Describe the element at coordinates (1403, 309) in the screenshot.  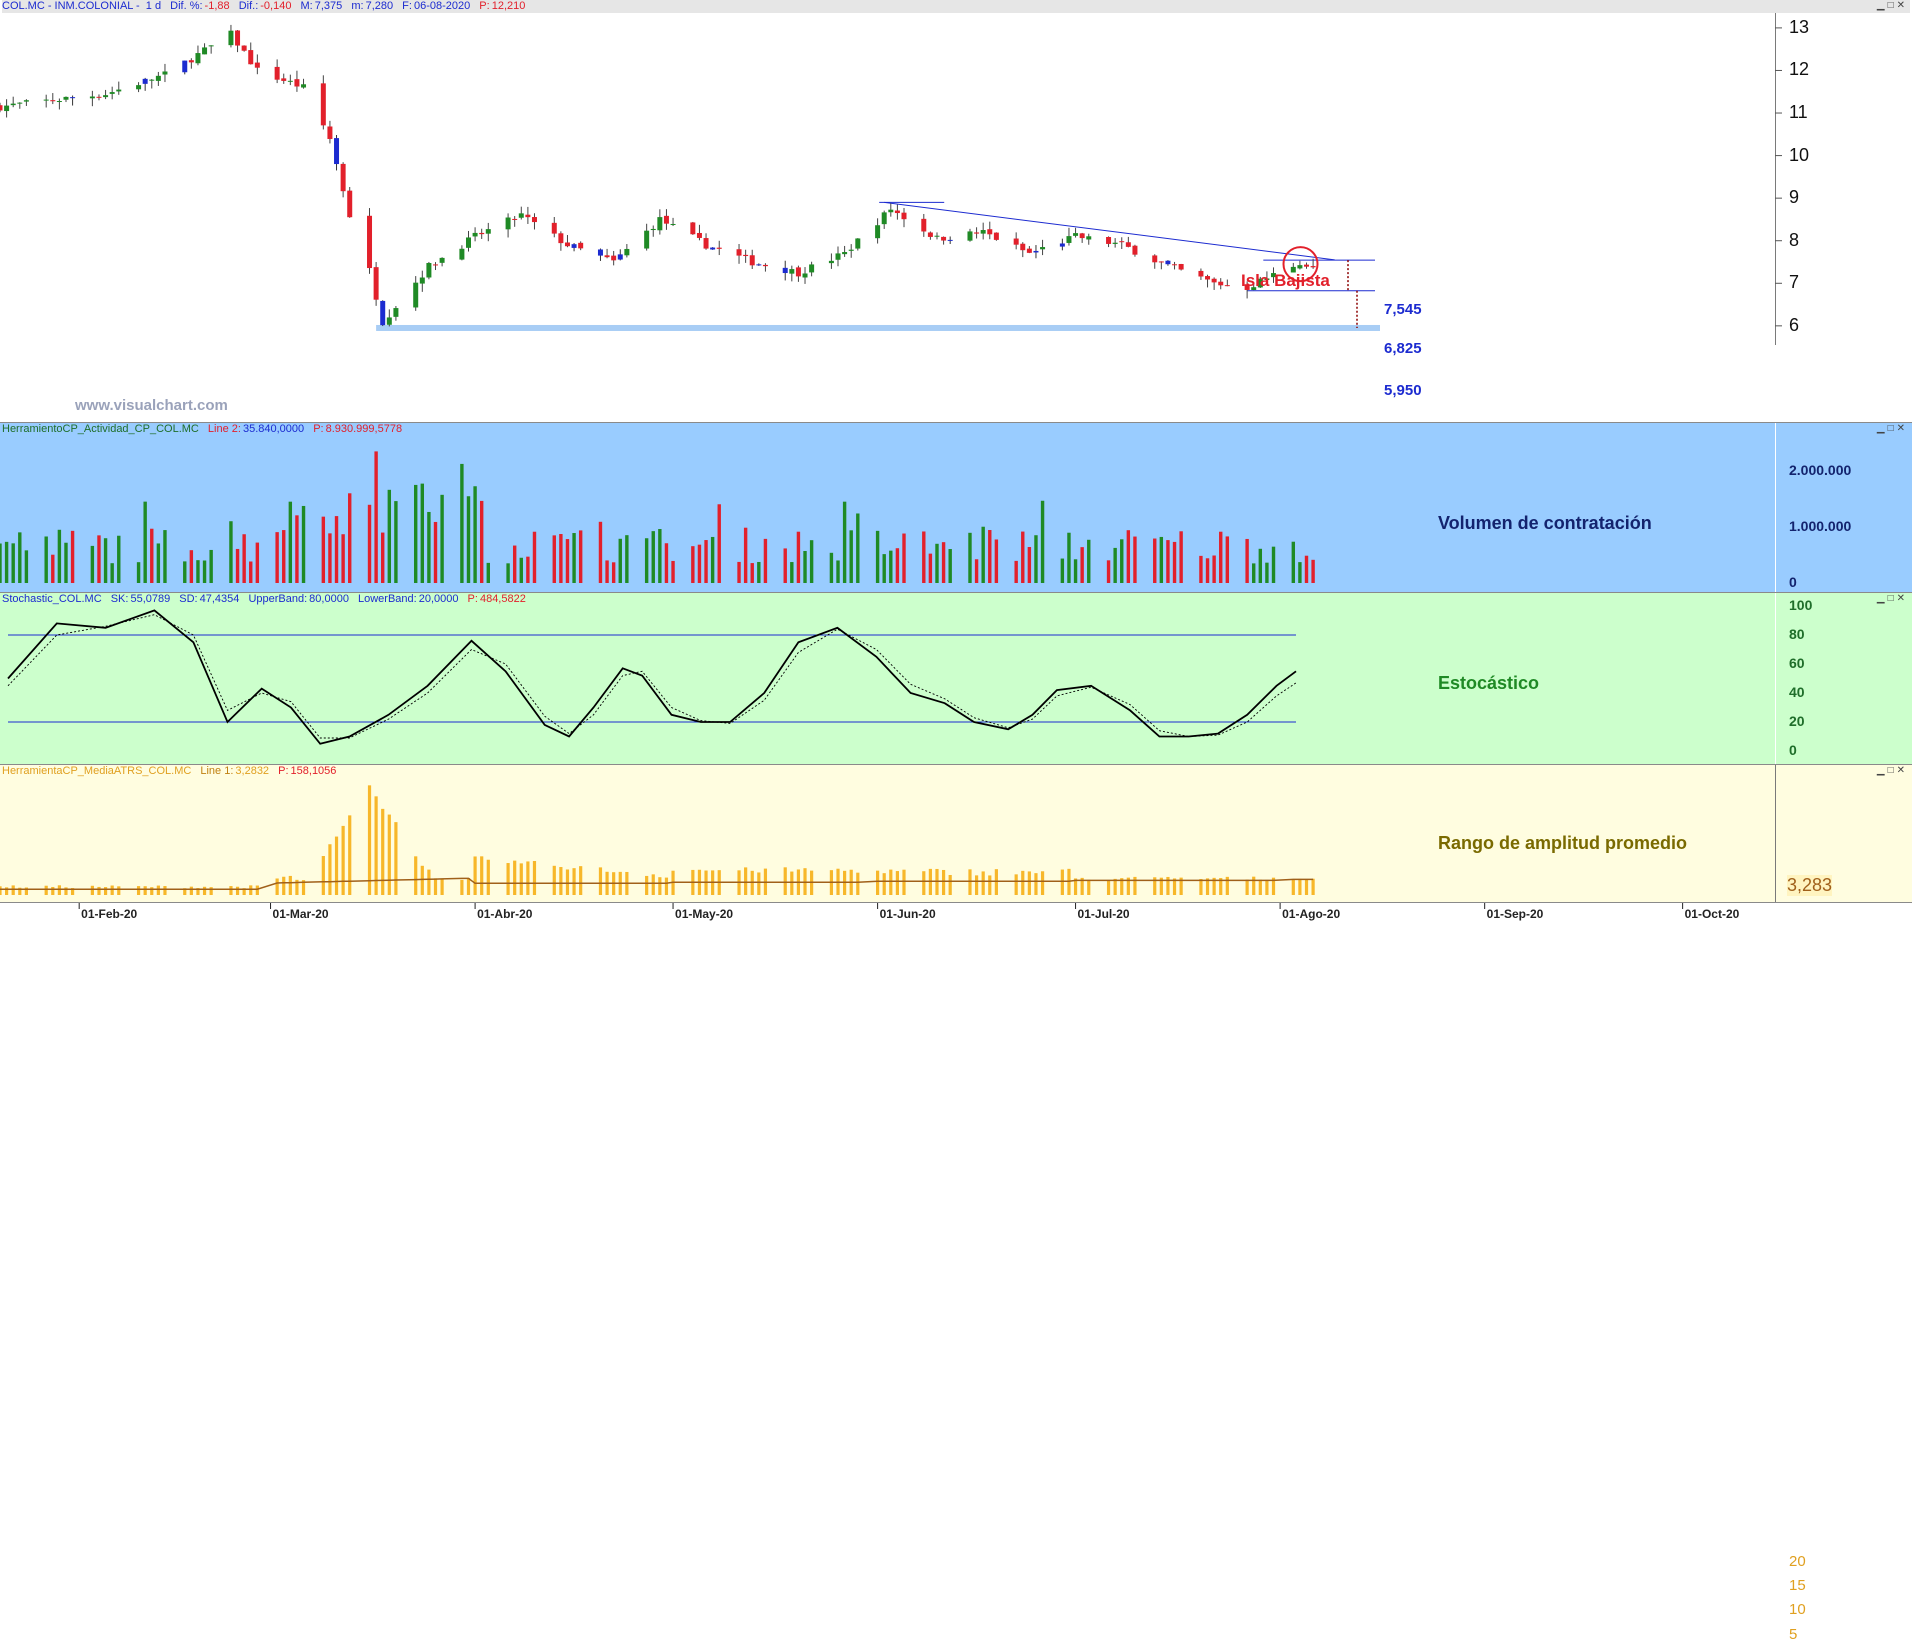
I see `level-label-7545: 7,545` at that location.